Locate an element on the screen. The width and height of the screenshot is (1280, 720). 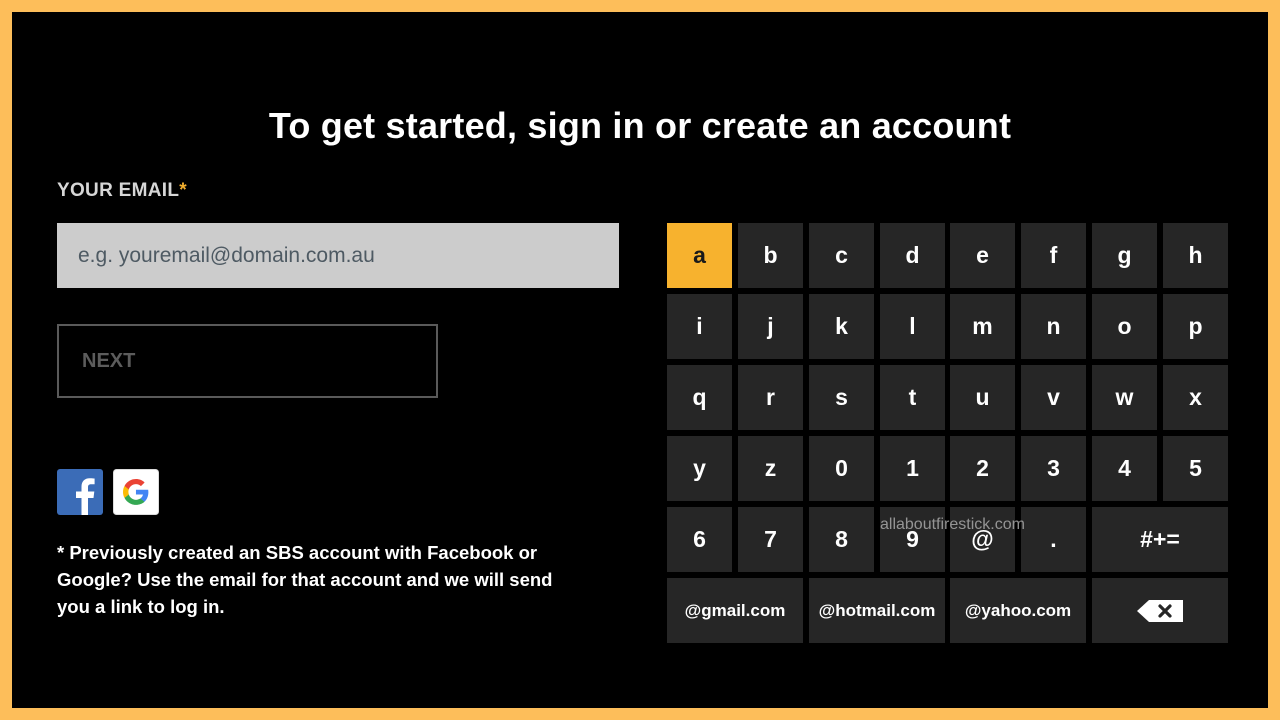
key-8: 8 is located at coordinates (841, 539).